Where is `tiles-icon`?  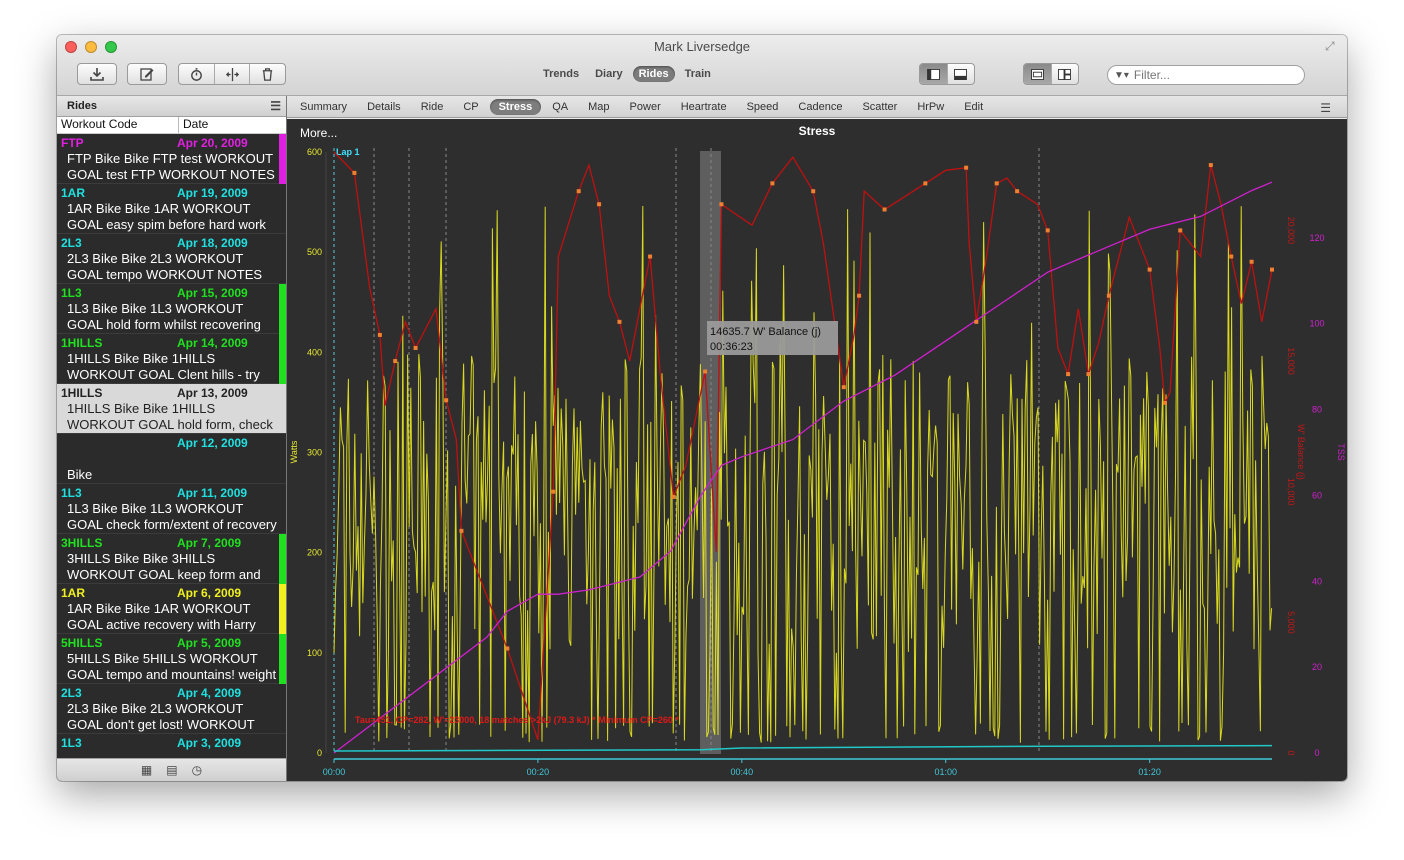
tiles-icon is located at coordinates (1065, 74).